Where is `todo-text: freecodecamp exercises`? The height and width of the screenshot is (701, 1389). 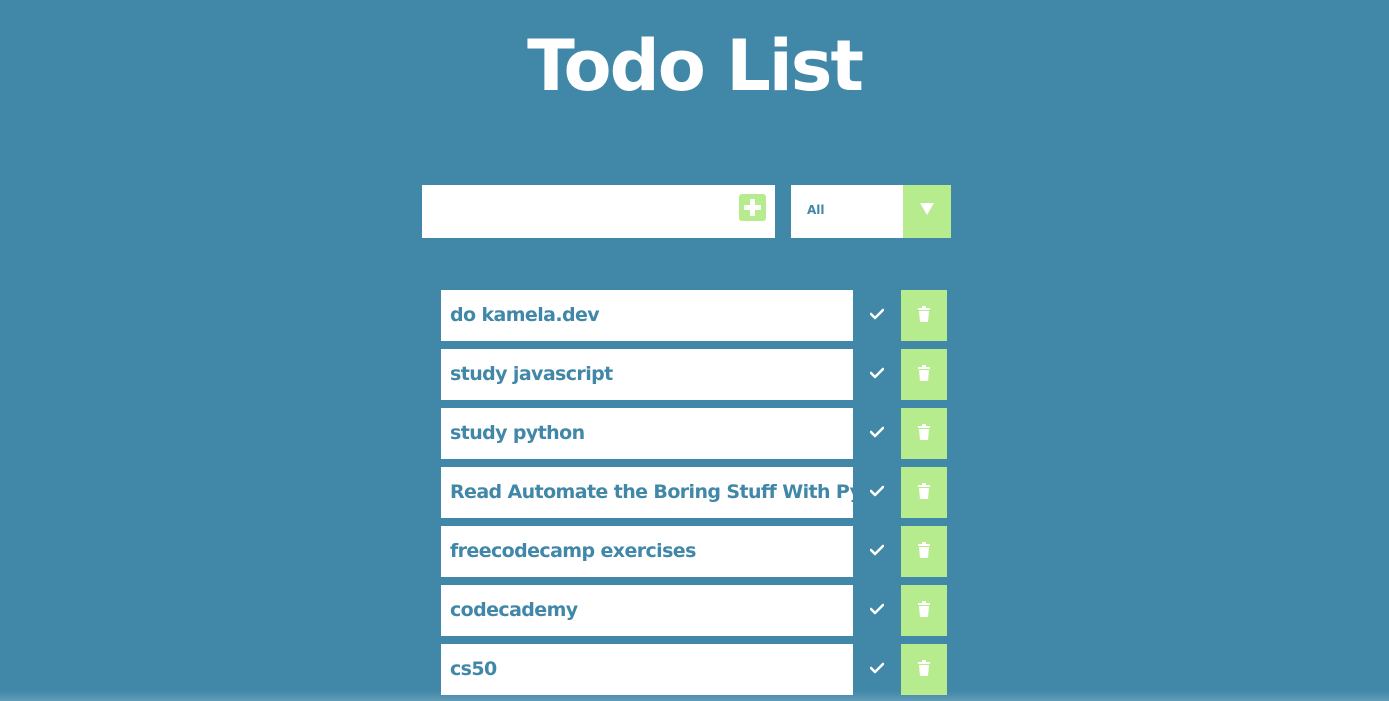 todo-text: freecodecamp exercises is located at coordinates (647, 551).